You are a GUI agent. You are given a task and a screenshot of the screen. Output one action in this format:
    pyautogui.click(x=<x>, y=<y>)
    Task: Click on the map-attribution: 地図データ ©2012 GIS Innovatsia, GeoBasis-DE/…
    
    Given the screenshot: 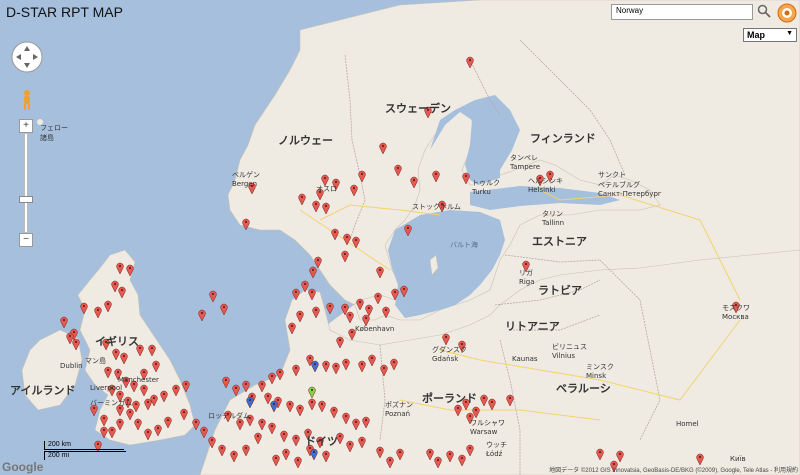 What is the action you would take?
    pyautogui.click(x=673, y=469)
    